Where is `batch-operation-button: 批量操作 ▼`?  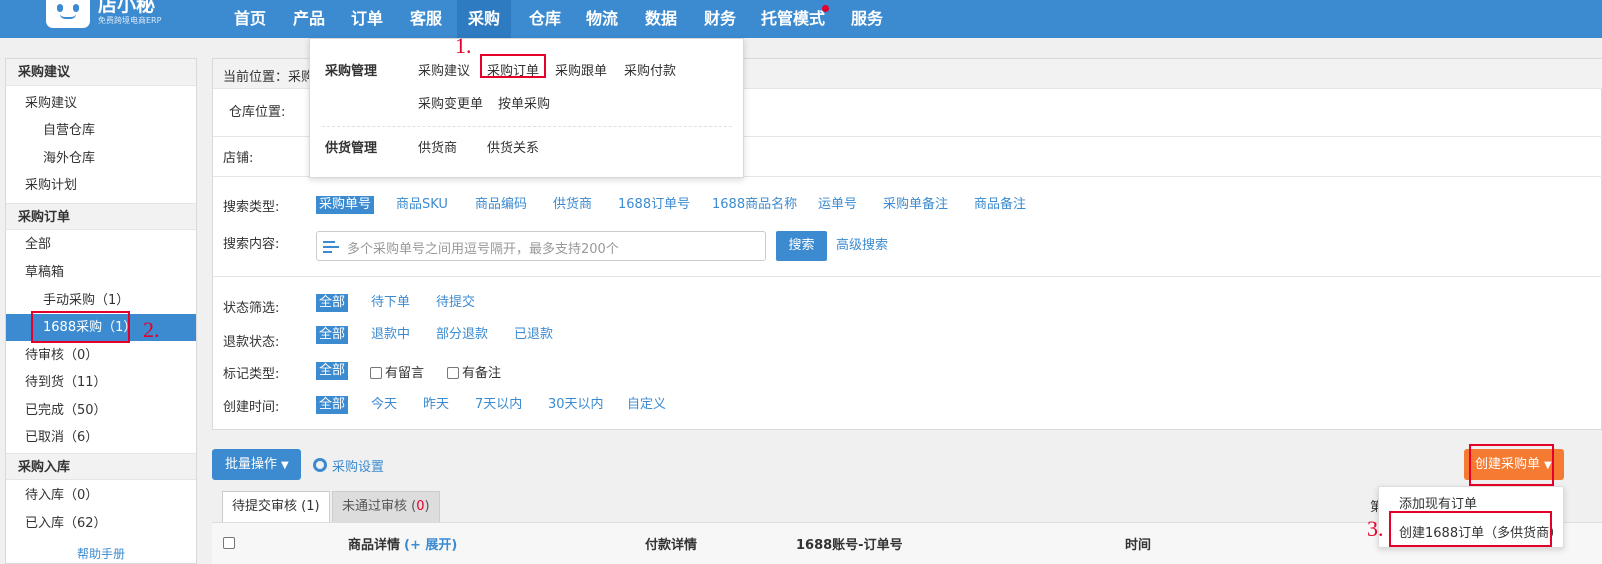
batch-operation-button: 批量操作 ▼ is located at coordinates (256, 464).